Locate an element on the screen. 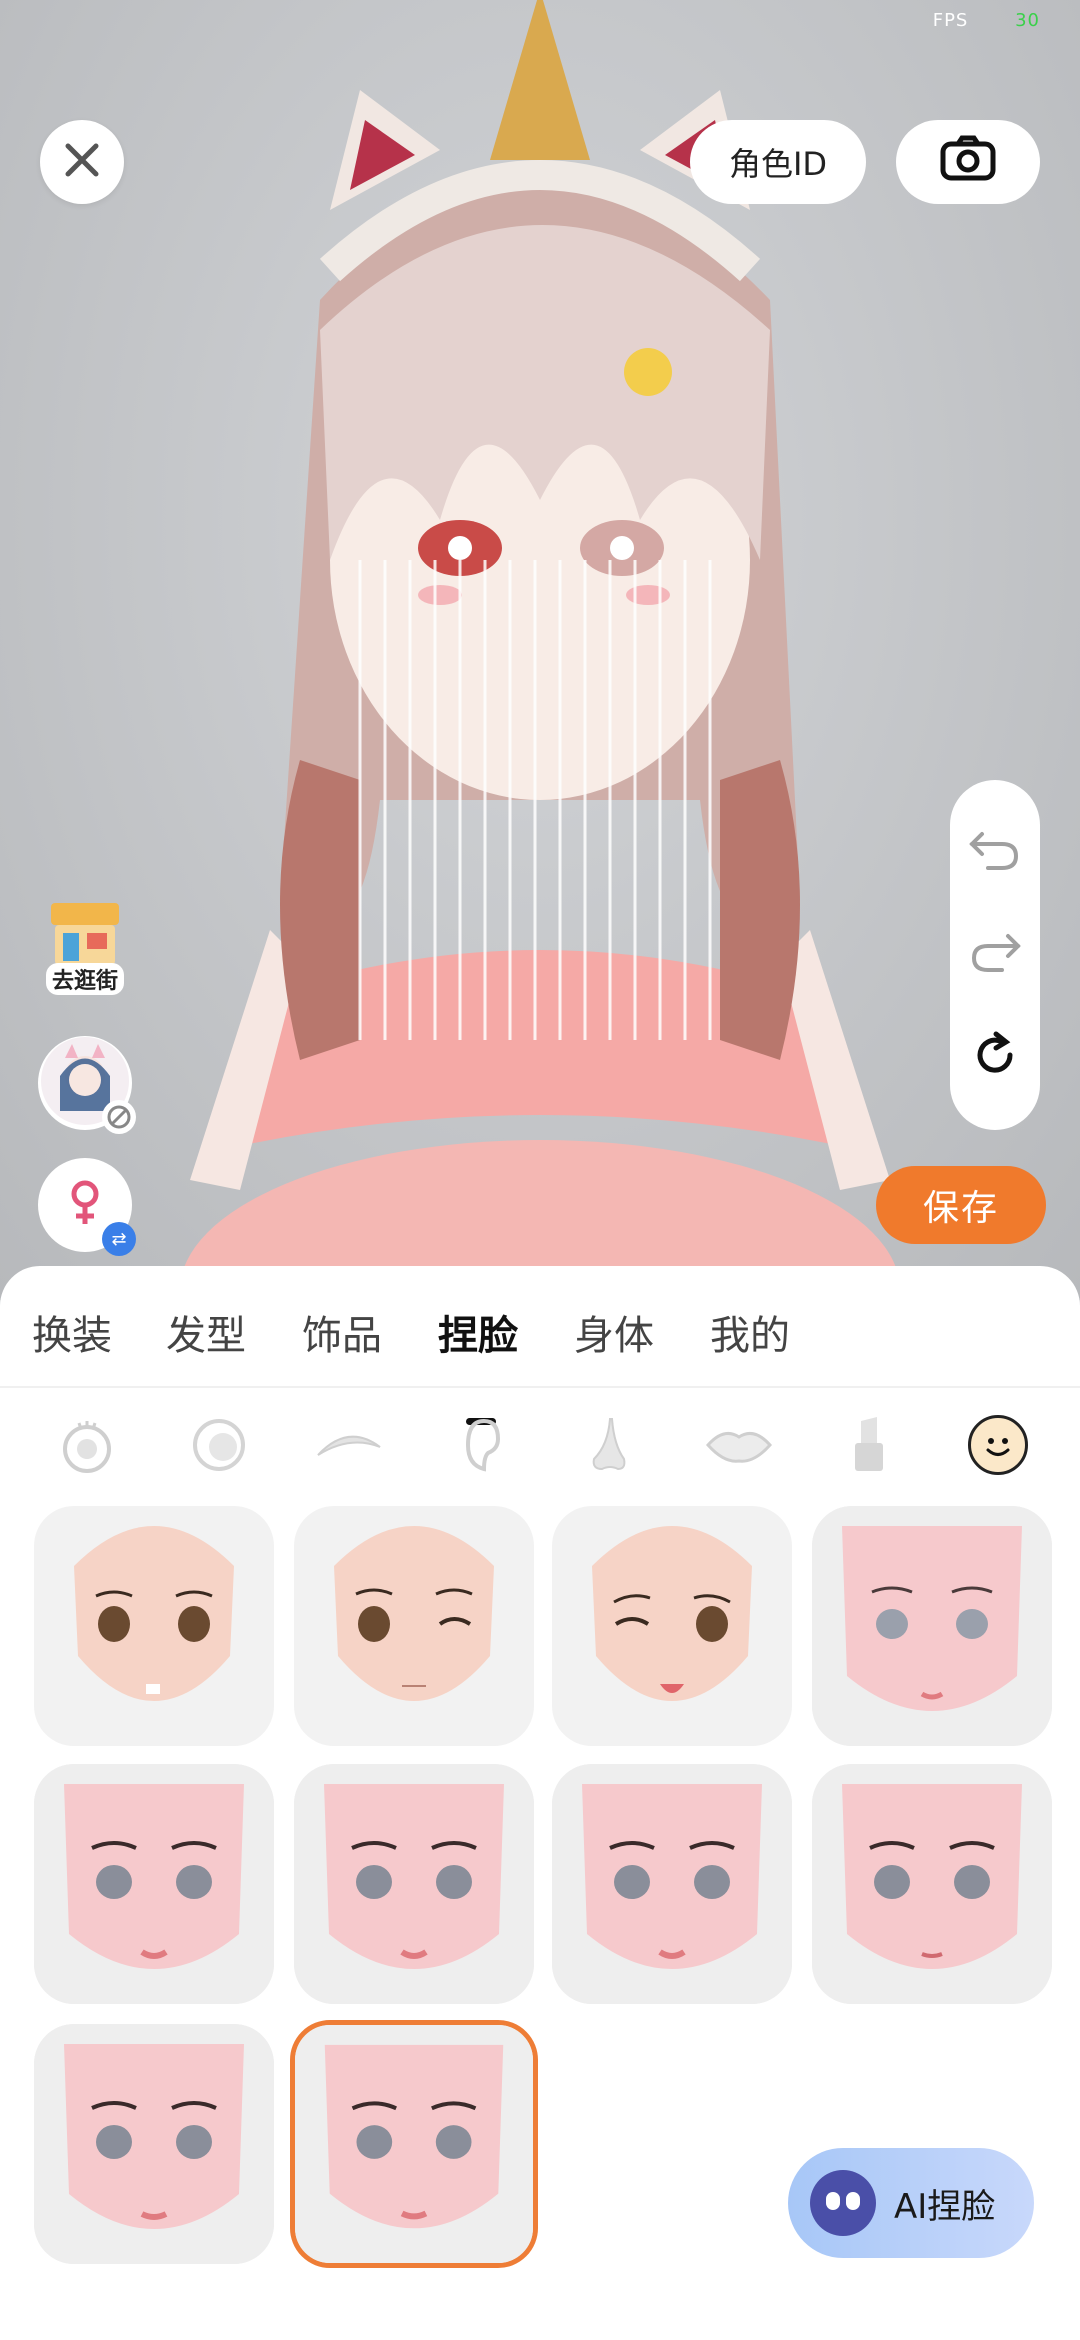 The height and width of the screenshot is (2340, 1080). redo-icon is located at coordinates (995, 953).